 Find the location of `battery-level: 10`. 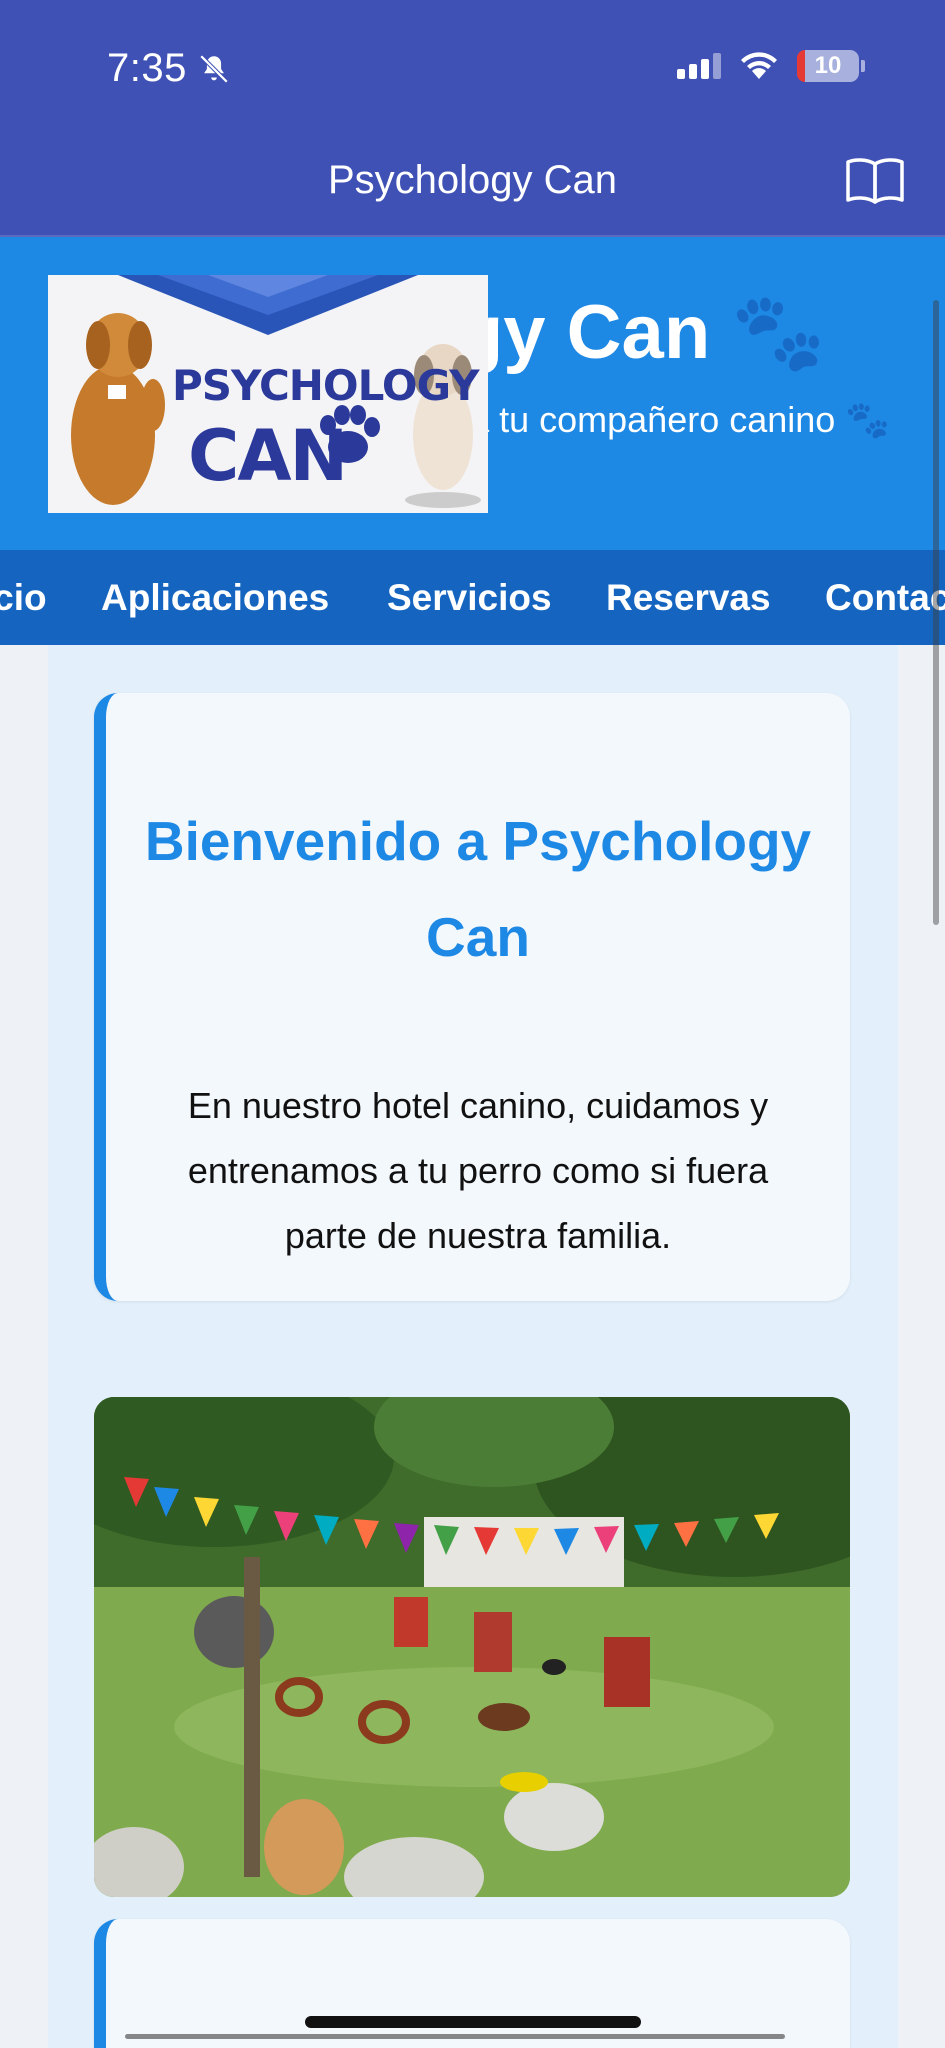

battery-level: 10 is located at coordinates (828, 65).